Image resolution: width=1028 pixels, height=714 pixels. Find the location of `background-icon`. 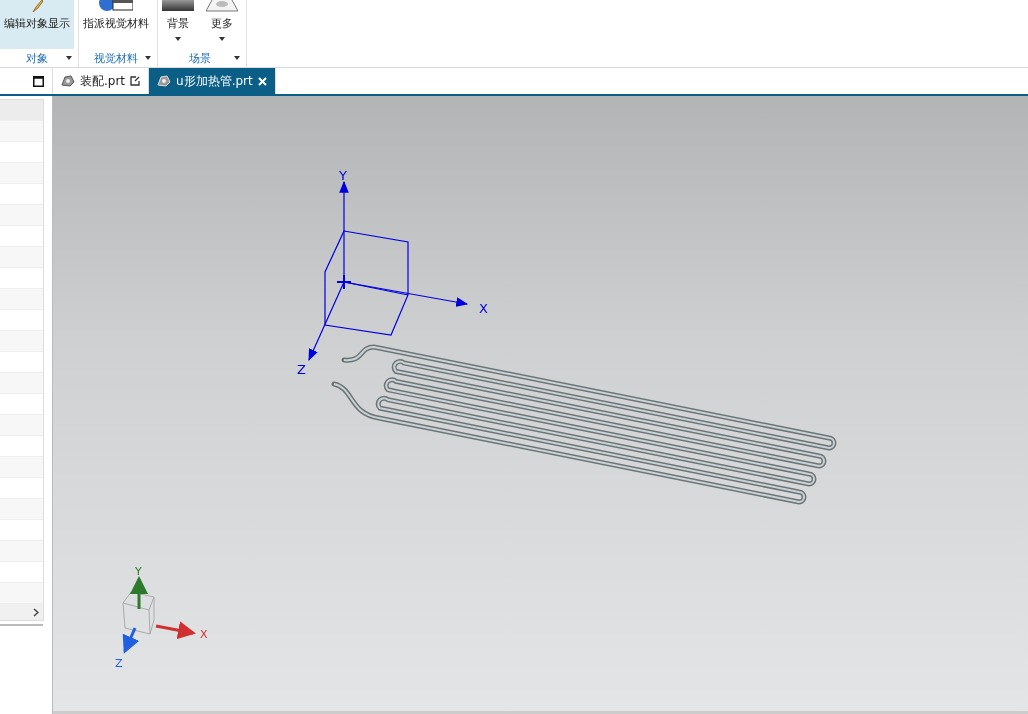

background-icon is located at coordinates (178, 6).